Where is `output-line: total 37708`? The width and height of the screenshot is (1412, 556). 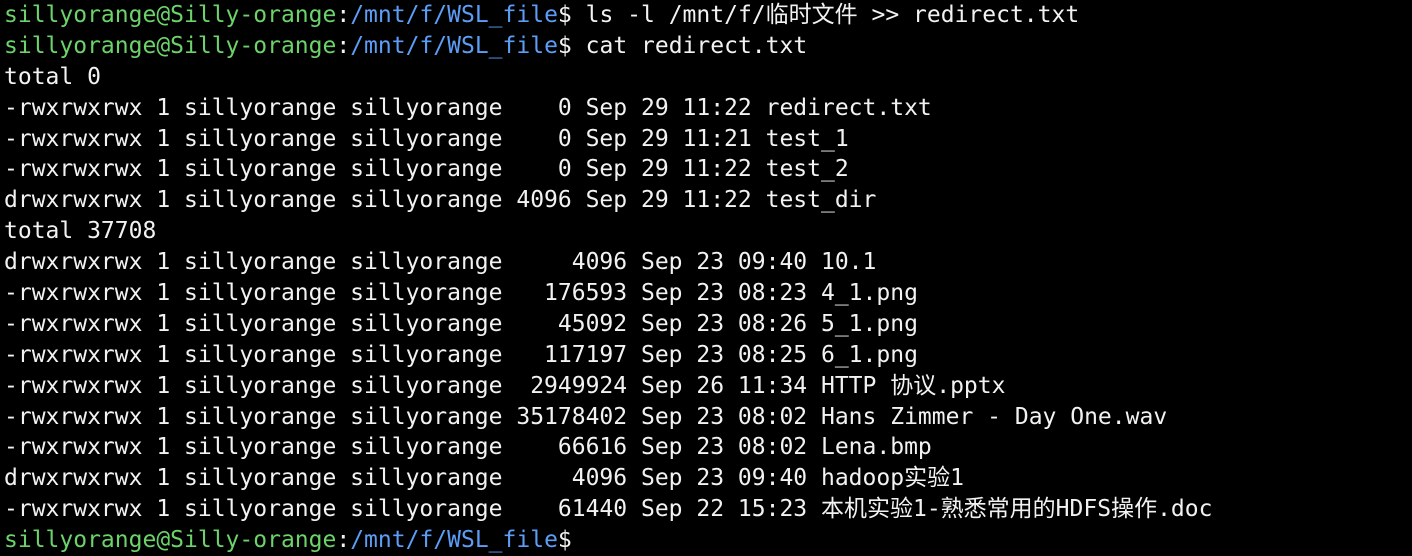
output-line: total 37708 is located at coordinates (80, 231).